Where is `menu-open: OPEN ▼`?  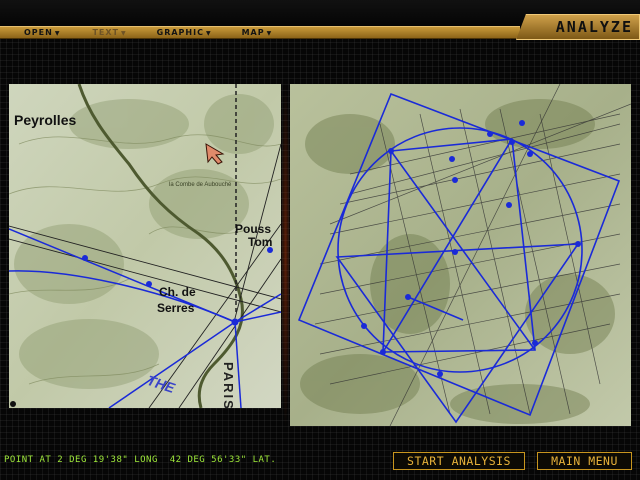 menu-open: OPEN ▼ is located at coordinates (42, 32).